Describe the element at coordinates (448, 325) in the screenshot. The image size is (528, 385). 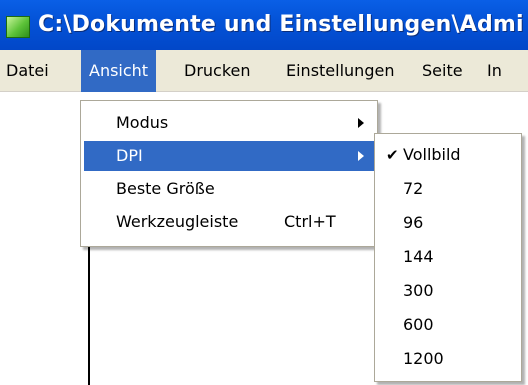
I see `dpi-item-600: 600` at that location.